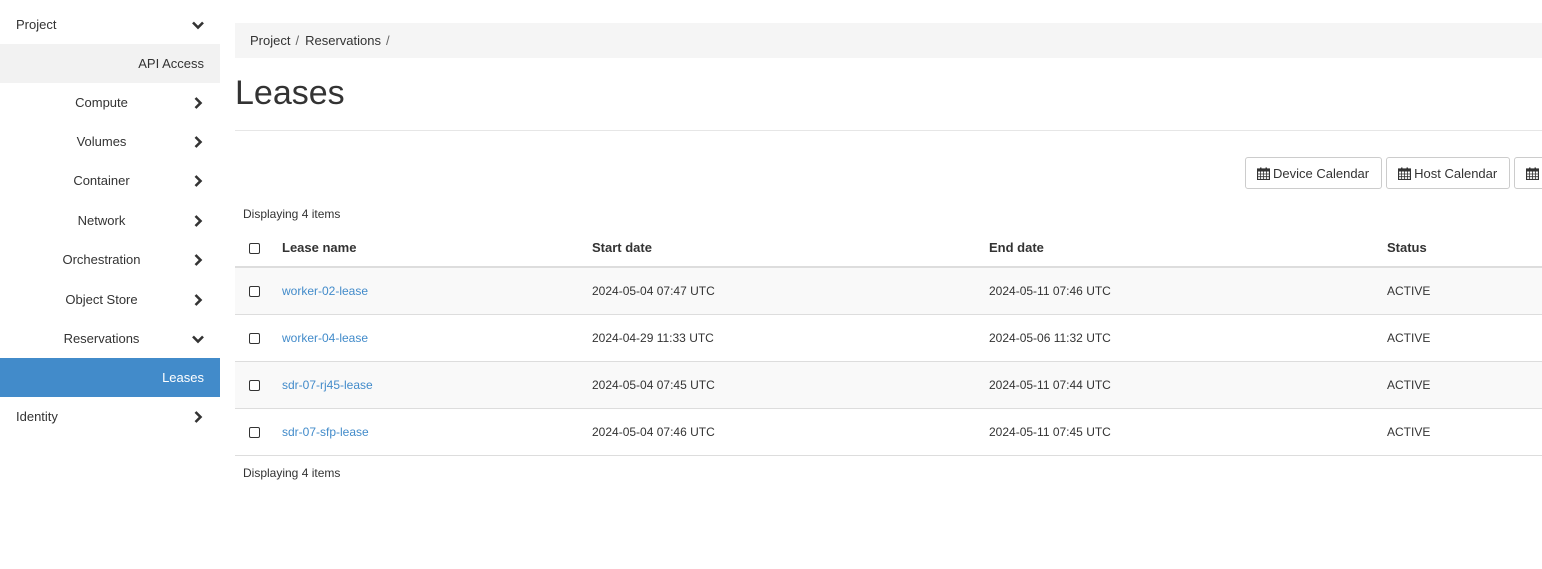 The image size is (1542, 569). What do you see at coordinates (292, 214) in the screenshot?
I see `item-count-top: Displaying 4 items` at bounding box center [292, 214].